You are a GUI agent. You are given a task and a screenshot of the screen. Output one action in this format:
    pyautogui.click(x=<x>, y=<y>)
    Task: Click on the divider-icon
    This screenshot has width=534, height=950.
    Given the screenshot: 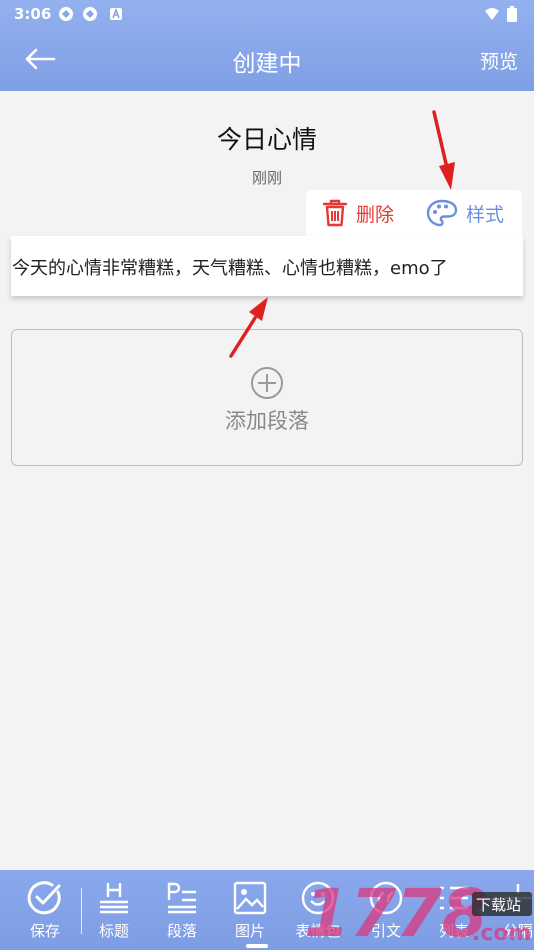 What is the action you would take?
    pyautogui.click(x=518, y=892)
    